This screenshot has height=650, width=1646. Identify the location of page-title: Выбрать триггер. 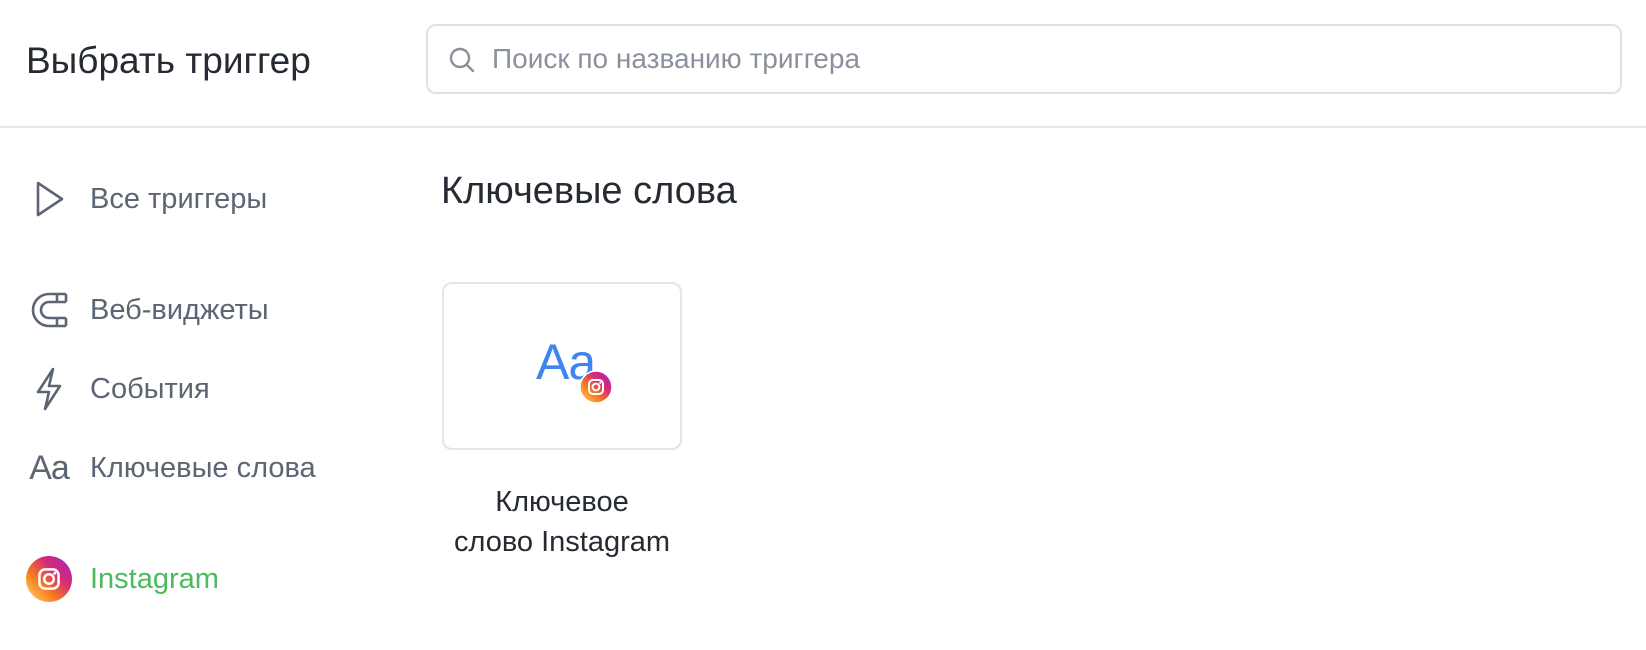
(168, 60).